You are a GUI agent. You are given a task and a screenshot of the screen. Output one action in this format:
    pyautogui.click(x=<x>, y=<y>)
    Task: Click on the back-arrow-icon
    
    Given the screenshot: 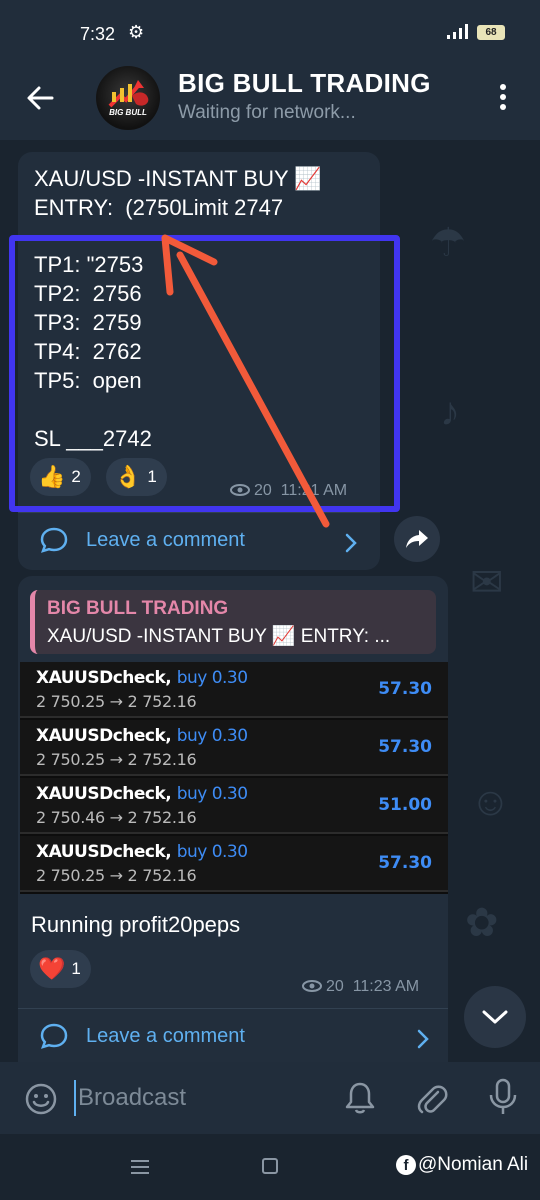 What is the action you would take?
    pyautogui.click(x=40, y=98)
    